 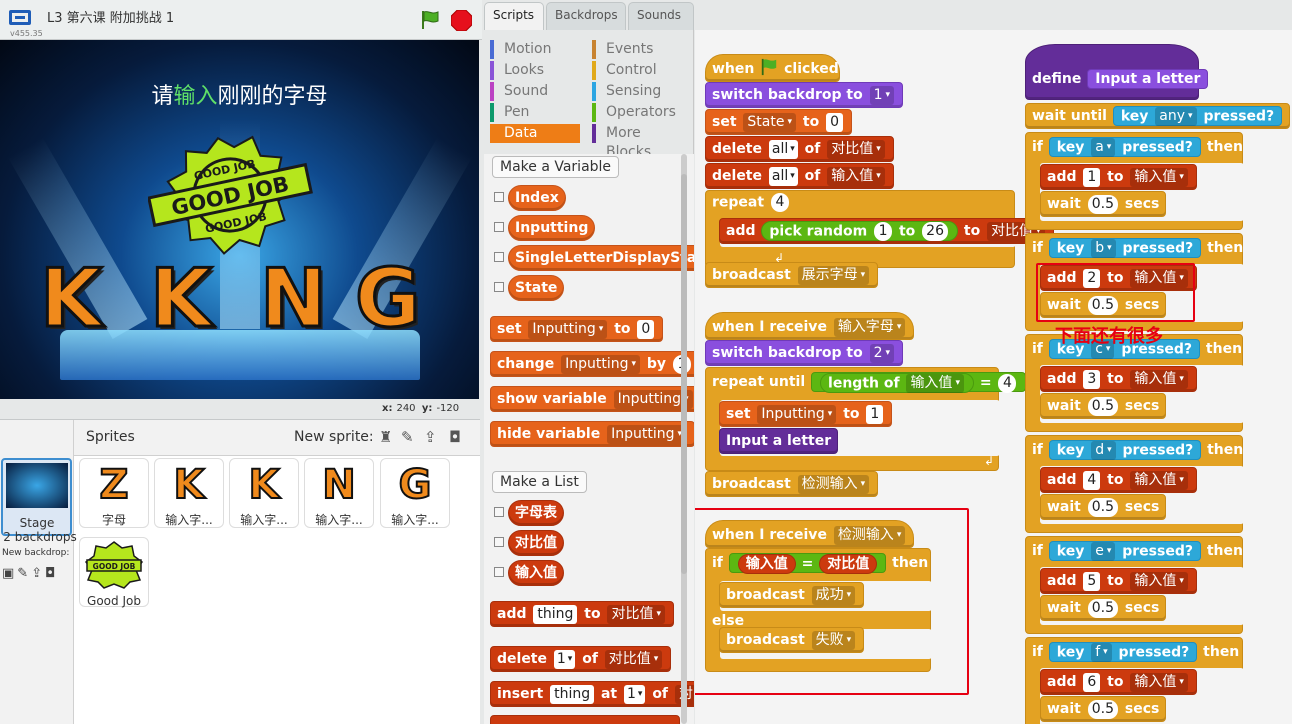 I want to click on insert-into-list-block: insert thing at 1 of 对比, so click(x=592, y=694).